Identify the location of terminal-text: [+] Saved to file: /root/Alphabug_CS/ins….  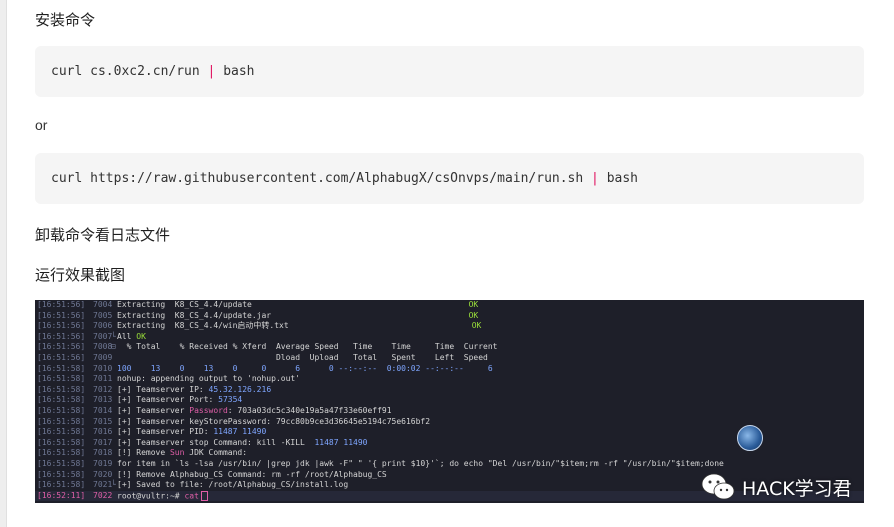
(232, 485).